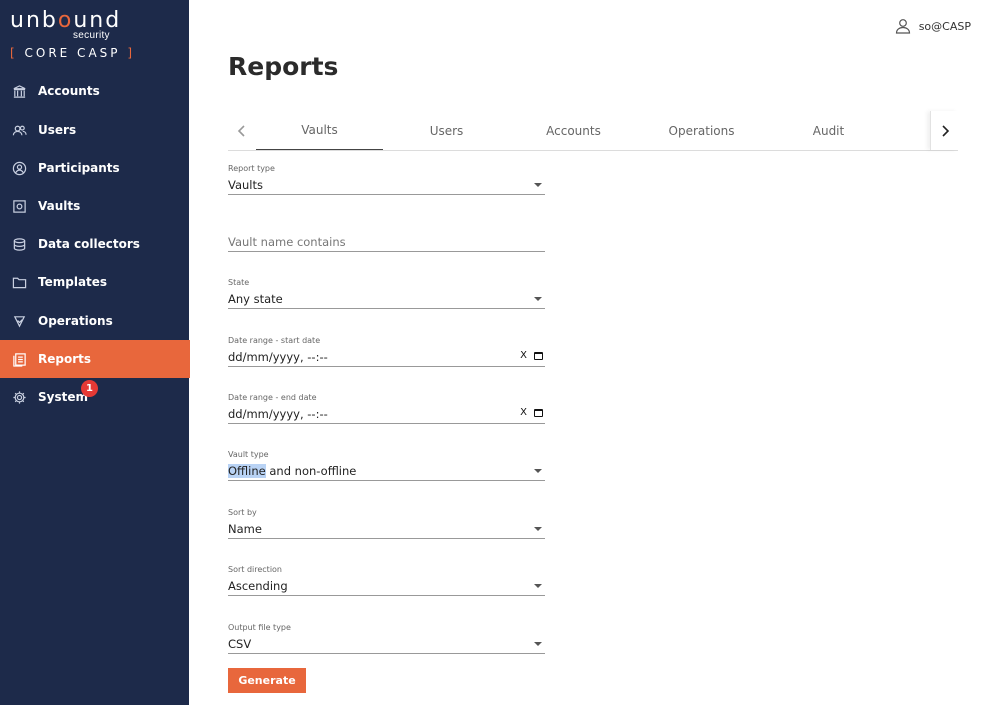 The width and height of the screenshot is (989, 705). What do you see at coordinates (95, 359) in the screenshot?
I see `sidebar-item-reports: Reports` at bounding box center [95, 359].